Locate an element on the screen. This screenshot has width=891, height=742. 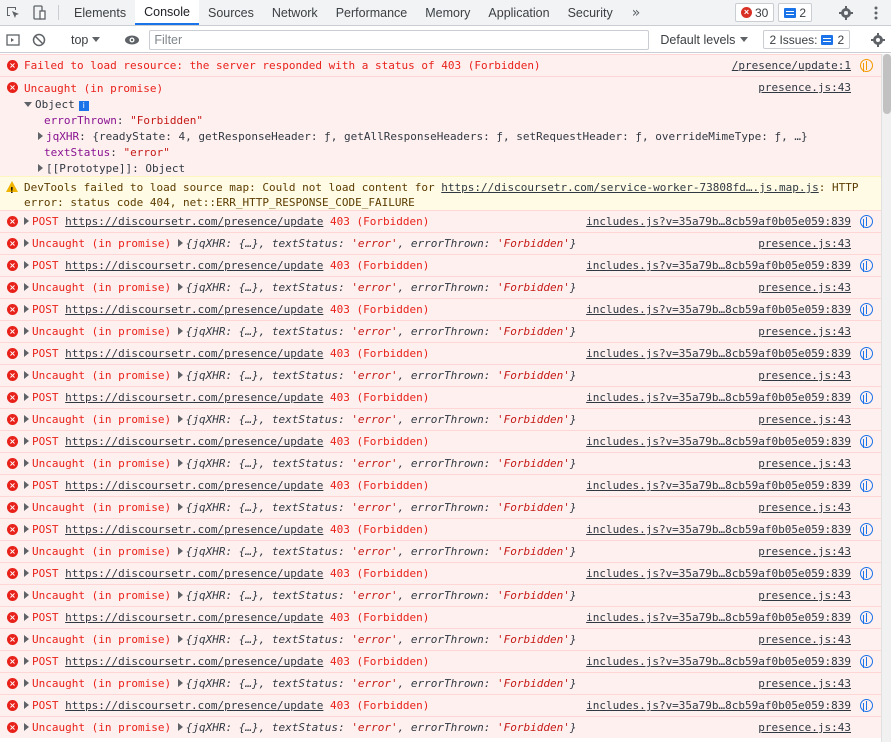
issues-button: 2 Issues: 2 is located at coordinates (807, 39).